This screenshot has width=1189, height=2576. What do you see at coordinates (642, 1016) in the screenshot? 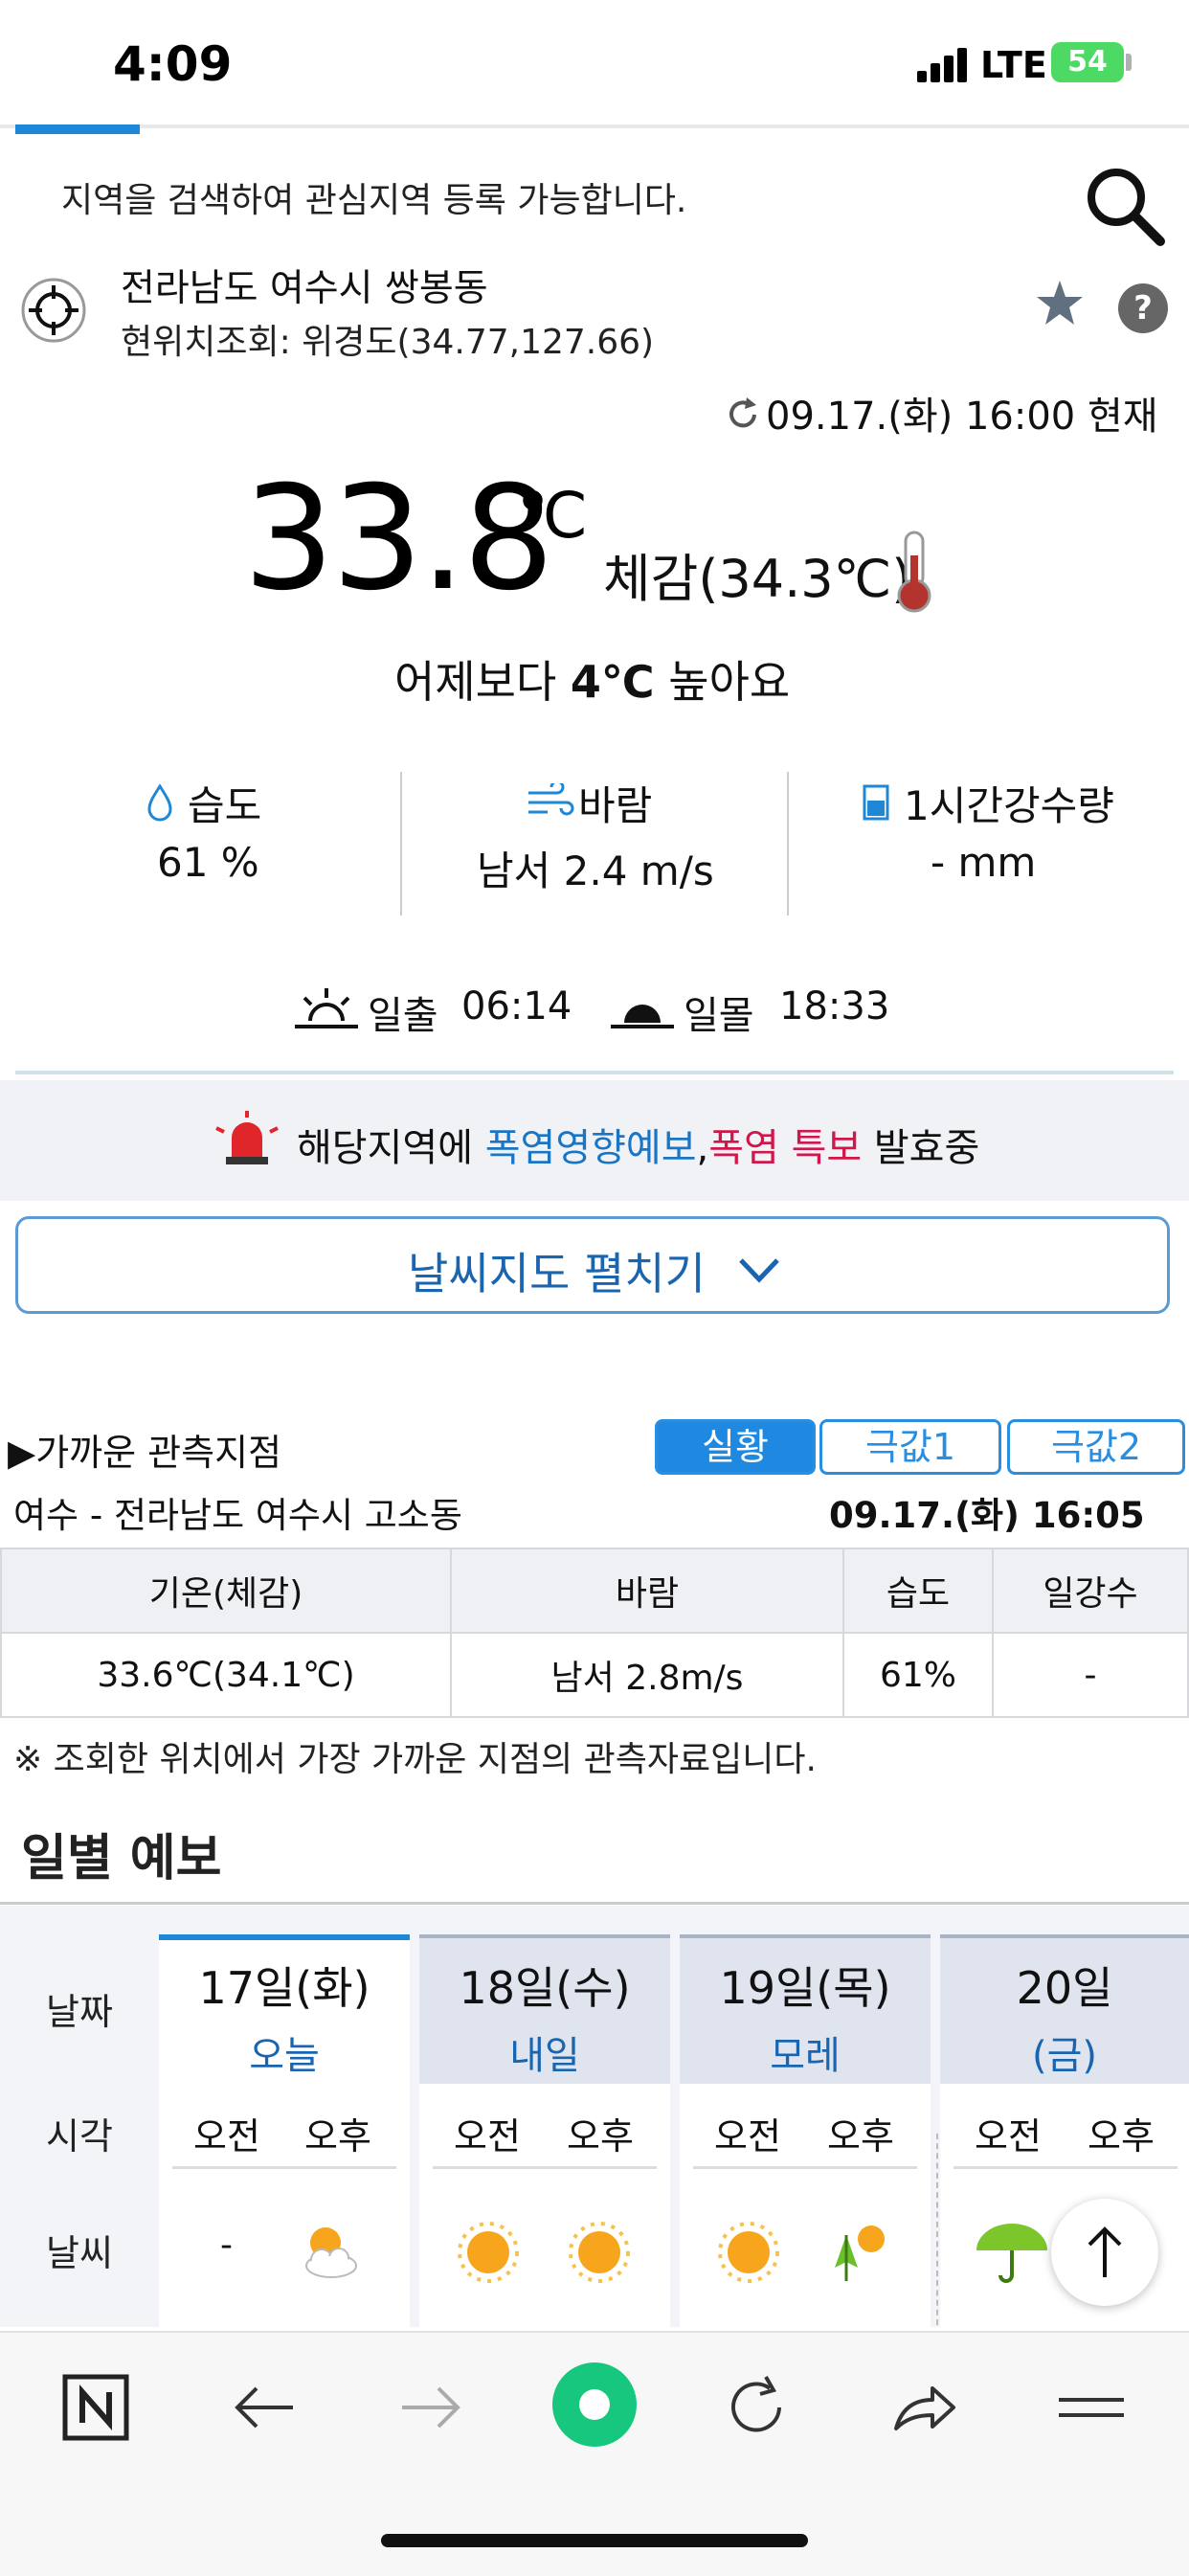
I see `sunset-icon` at bounding box center [642, 1016].